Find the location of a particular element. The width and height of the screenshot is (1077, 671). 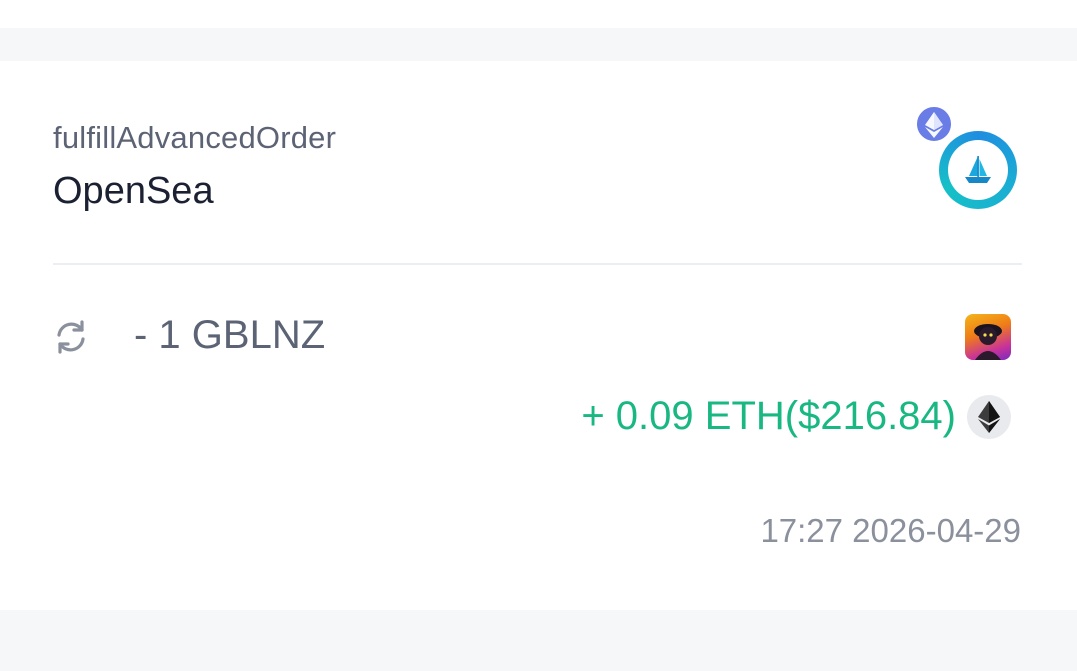

gblnz-nft-icon is located at coordinates (988, 337).